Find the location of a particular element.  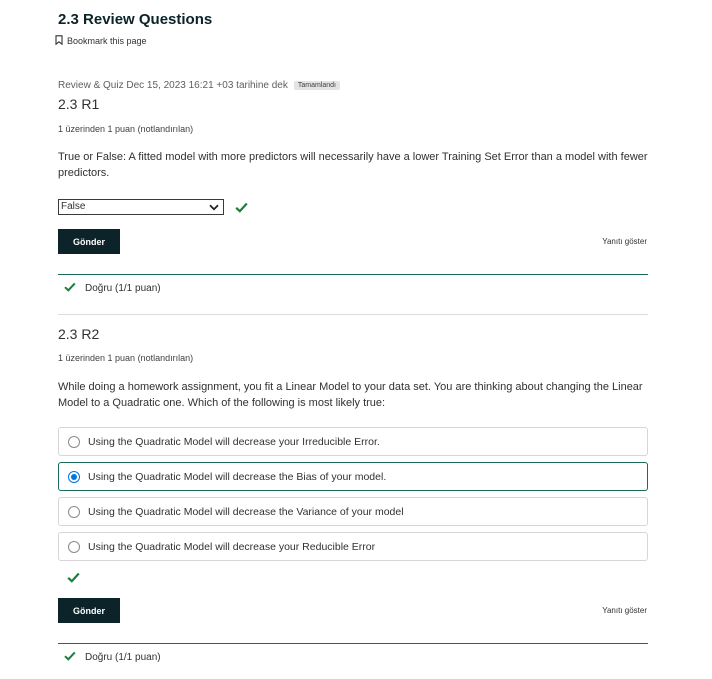

bookmark-button: Bookmark this page is located at coordinates (101, 41).